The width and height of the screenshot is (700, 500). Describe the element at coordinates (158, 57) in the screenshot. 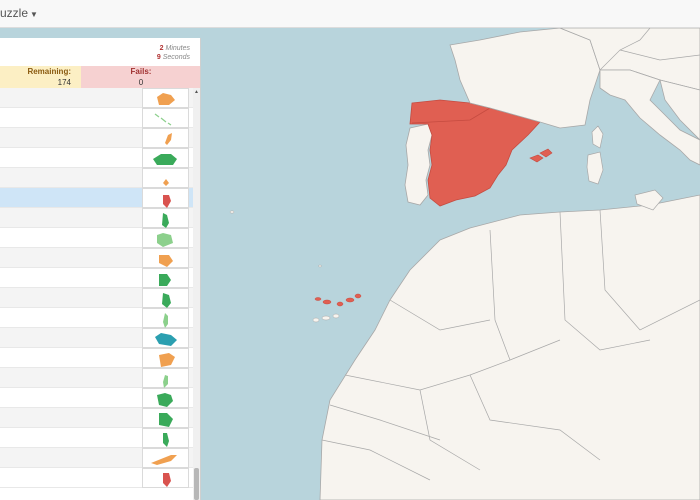

I see `timer-seconds-value: 9` at that location.